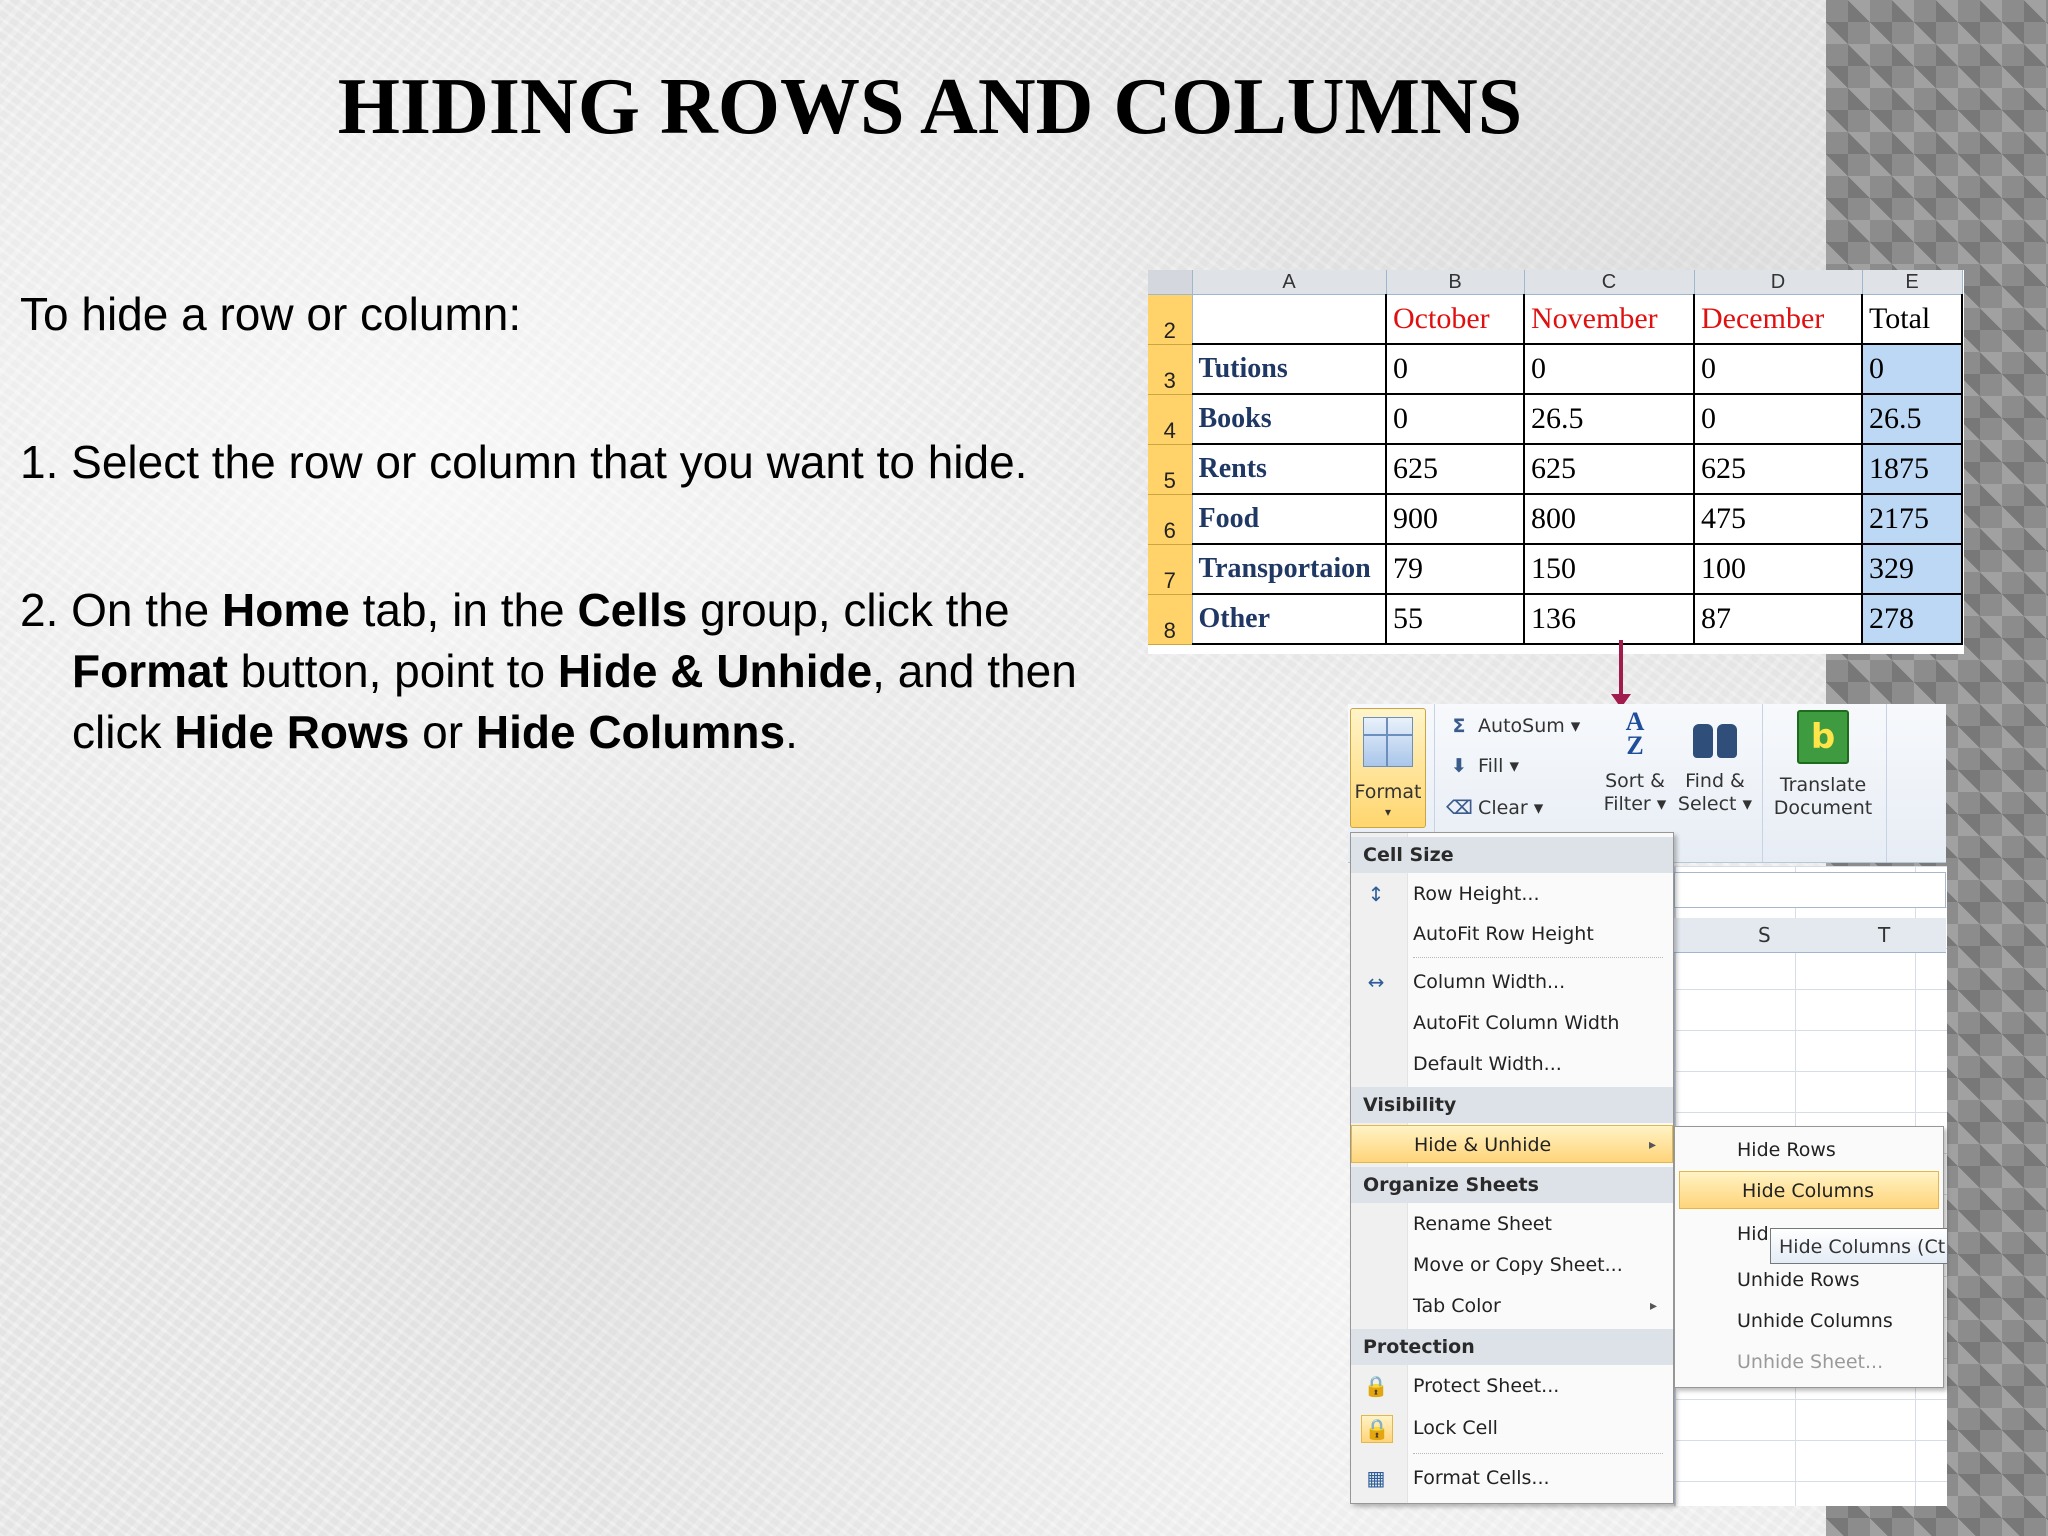 The image size is (2048, 1536). What do you see at coordinates (1376, 894) in the screenshot?
I see `row-height-icon: ↕` at bounding box center [1376, 894].